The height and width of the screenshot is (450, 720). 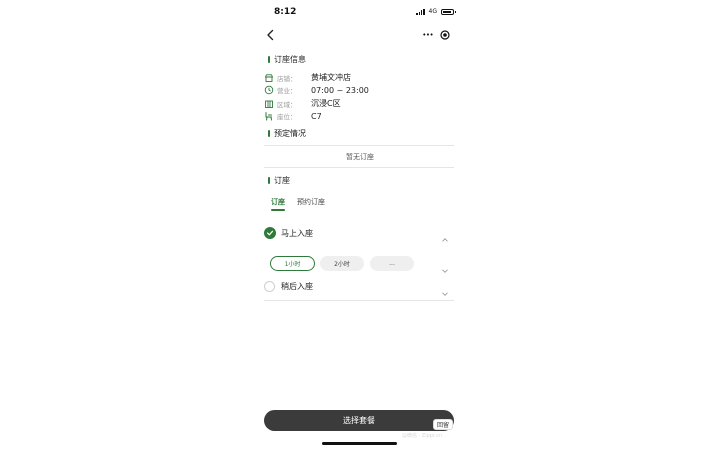 What do you see at coordinates (297, 286) in the screenshot?
I see `option-sit-later-label: 稍后入座` at bounding box center [297, 286].